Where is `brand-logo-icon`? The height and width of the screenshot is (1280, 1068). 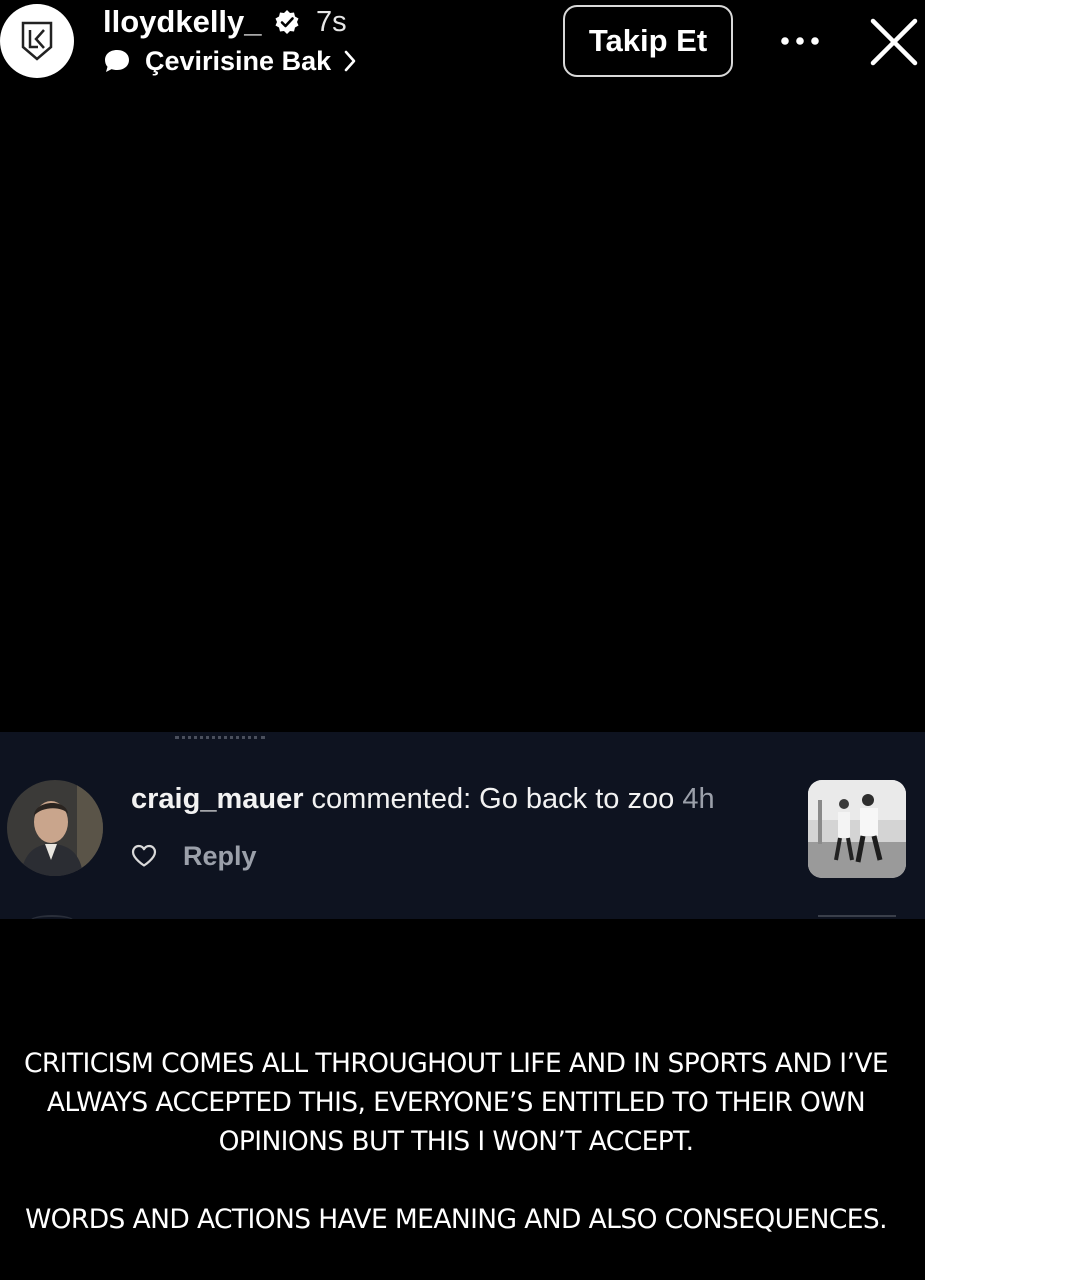
brand-logo-icon is located at coordinates (37, 41).